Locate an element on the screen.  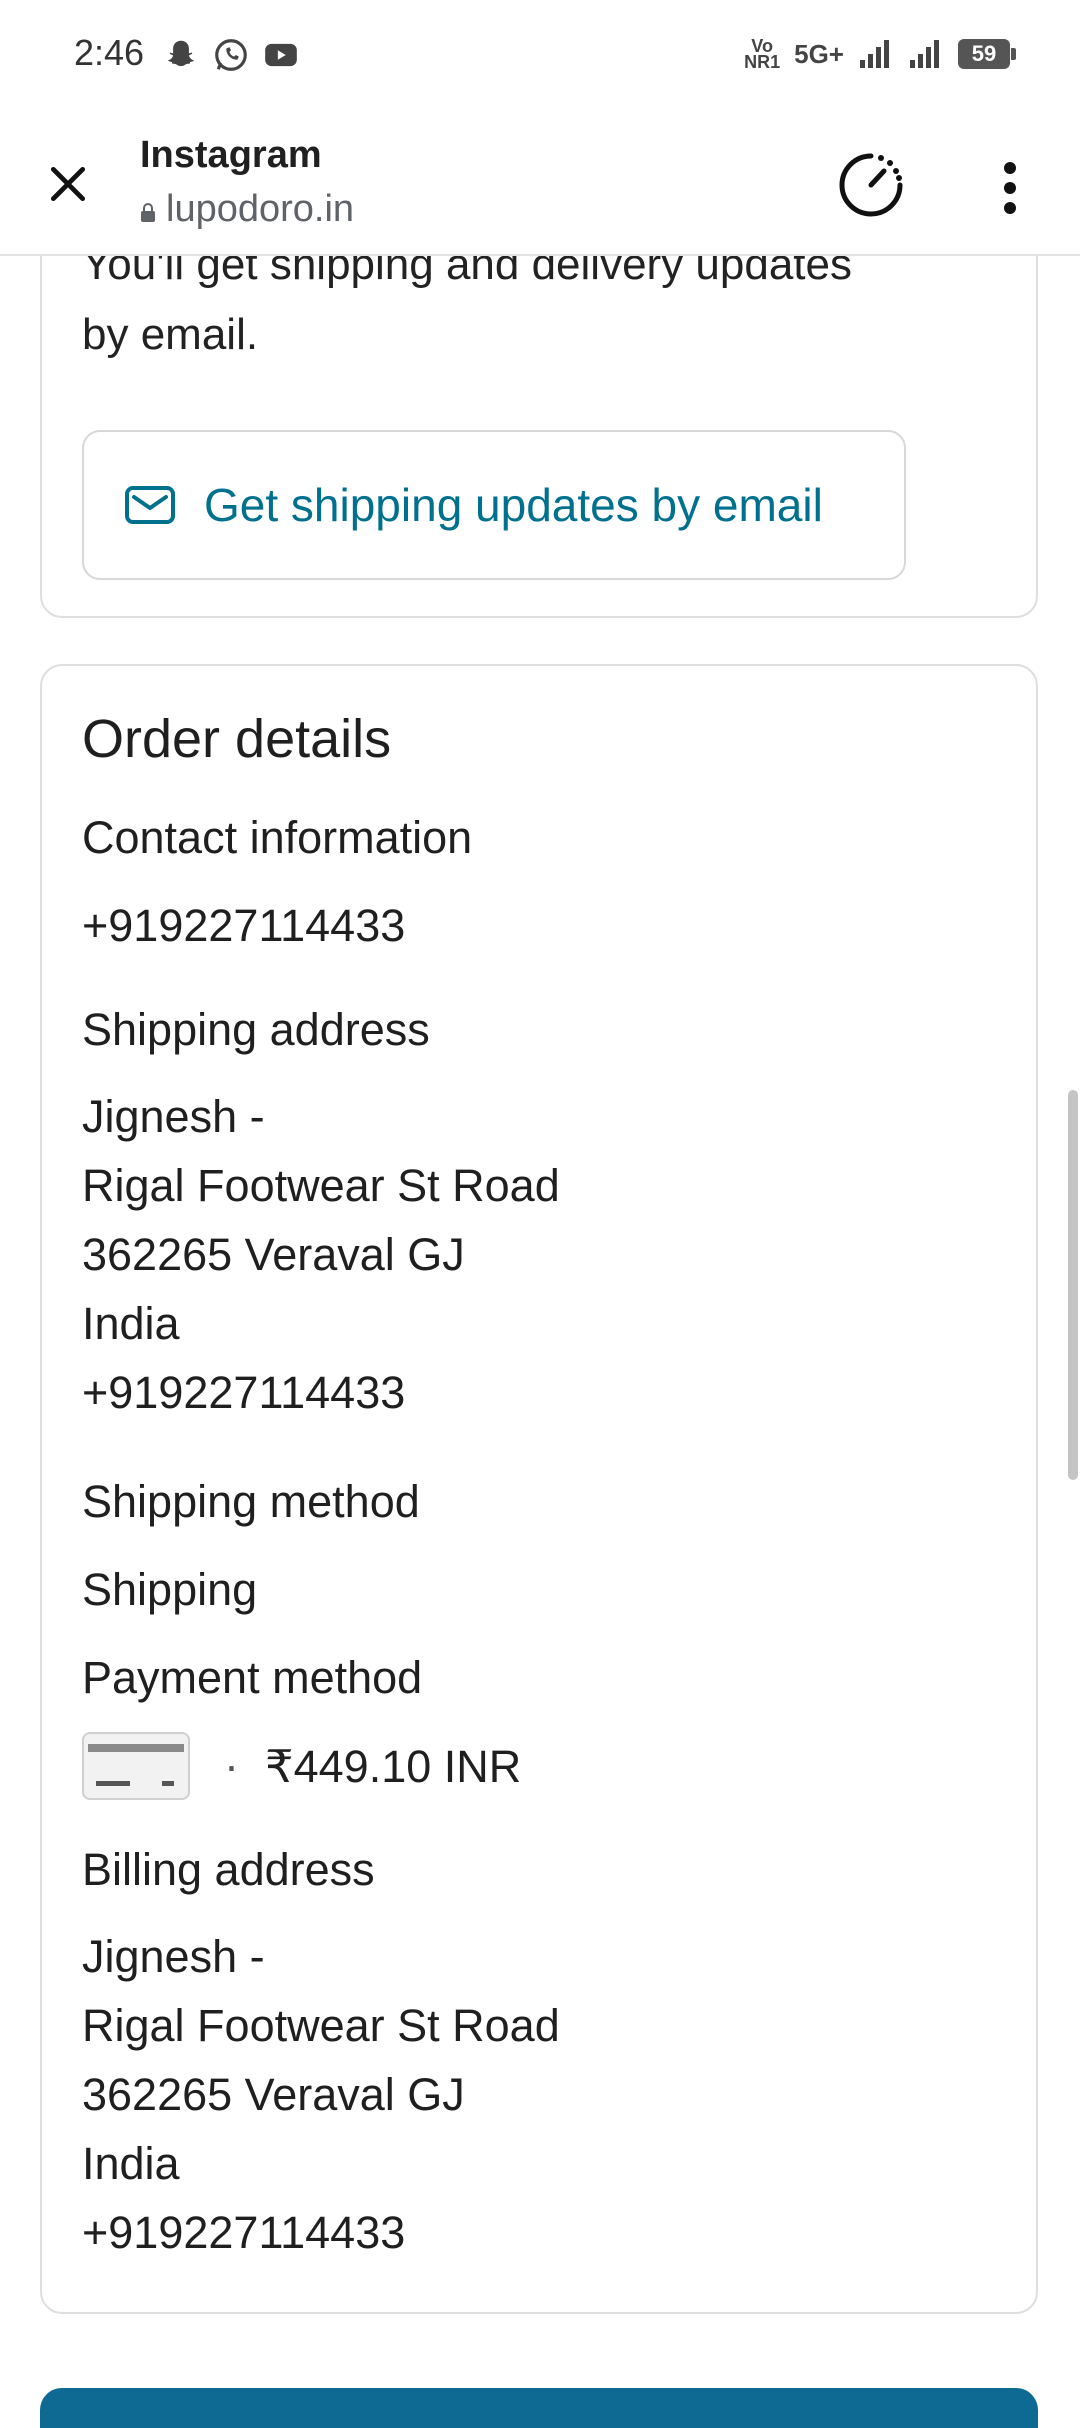
billing-address-line: 362265 Veraval GJ is located at coordinates (273, 2094).